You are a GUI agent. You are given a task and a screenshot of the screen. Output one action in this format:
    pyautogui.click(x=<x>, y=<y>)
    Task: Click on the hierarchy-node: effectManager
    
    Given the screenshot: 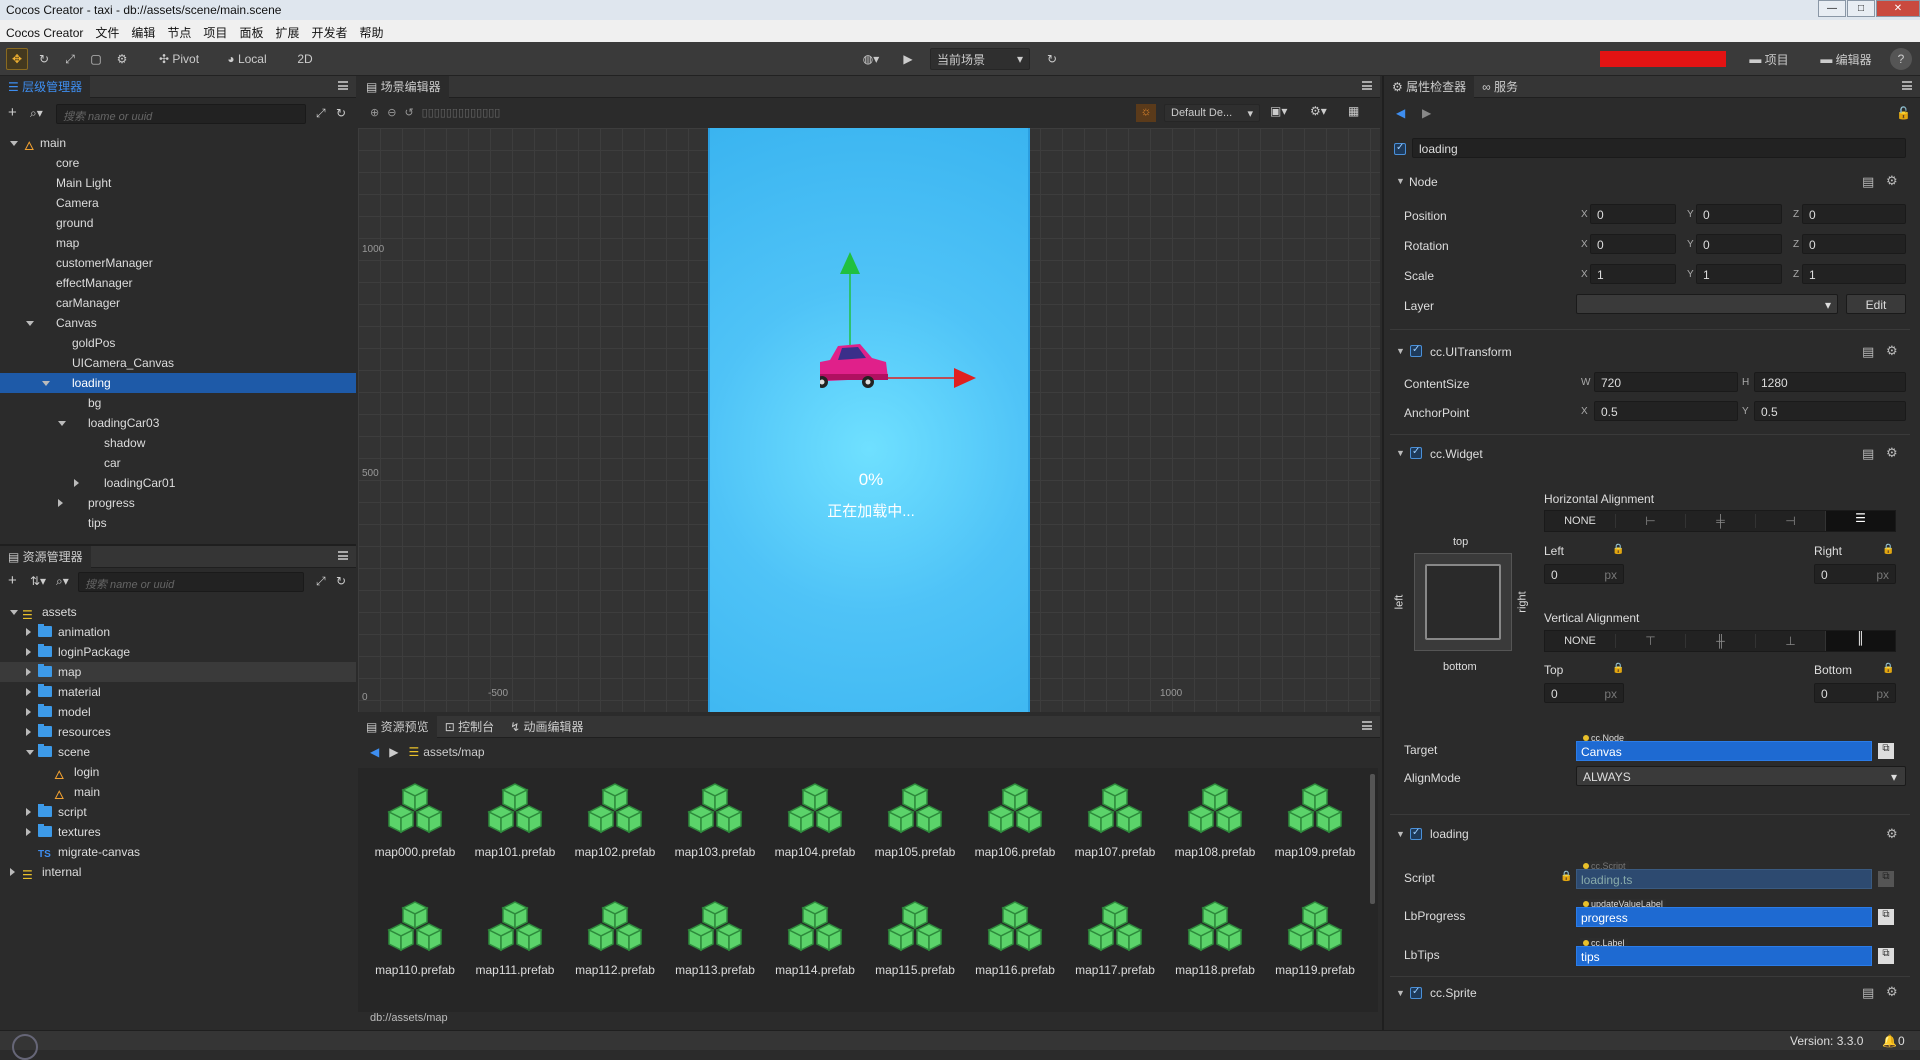 What is the action you would take?
    pyautogui.click(x=178, y=283)
    